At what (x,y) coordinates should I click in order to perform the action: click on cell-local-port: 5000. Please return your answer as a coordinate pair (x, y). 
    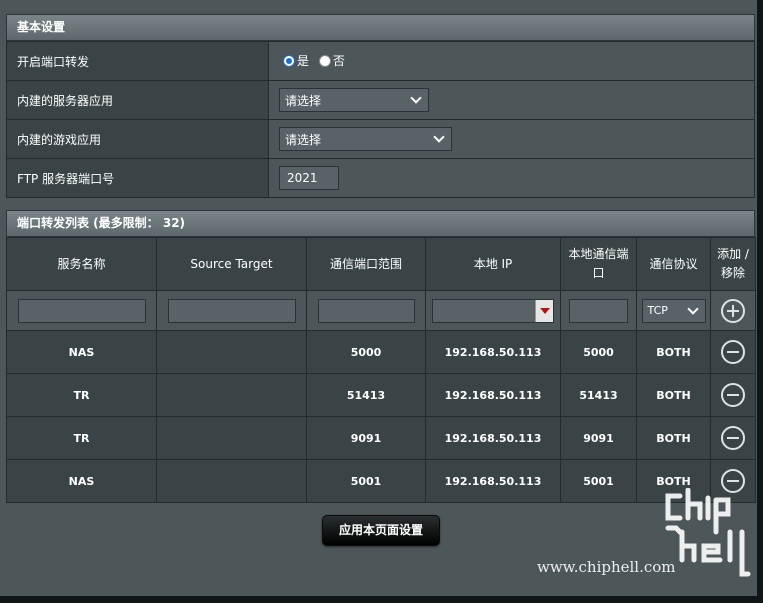
    Looking at the image, I should click on (598, 352).